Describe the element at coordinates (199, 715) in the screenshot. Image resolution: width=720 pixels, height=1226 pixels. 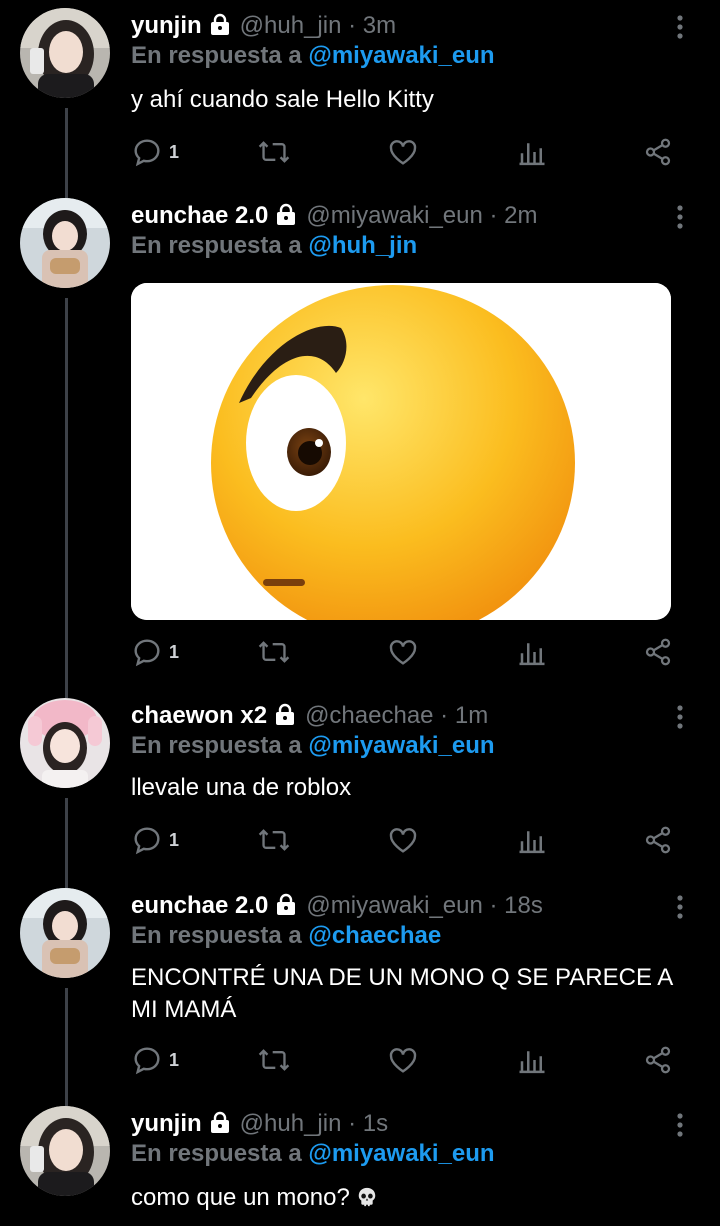
I see `display-name: chaewon x2` at that location.